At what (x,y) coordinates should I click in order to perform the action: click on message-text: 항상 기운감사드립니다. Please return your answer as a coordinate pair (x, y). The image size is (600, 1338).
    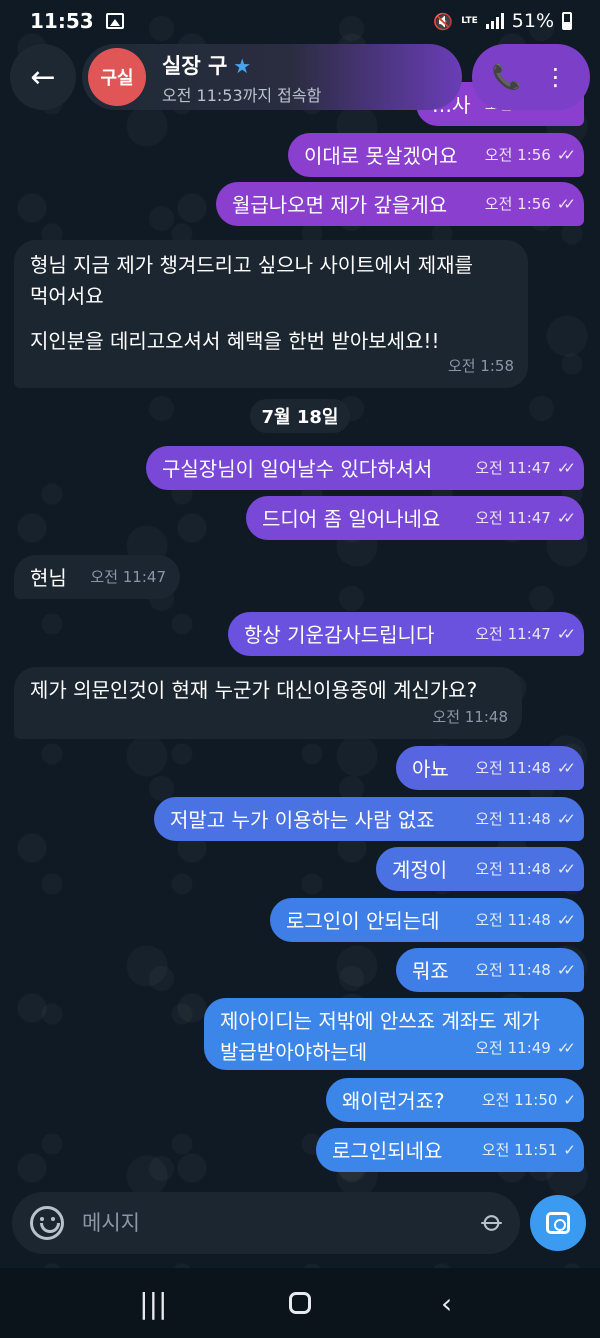
    Looking at the image, I should click on (339, 635).